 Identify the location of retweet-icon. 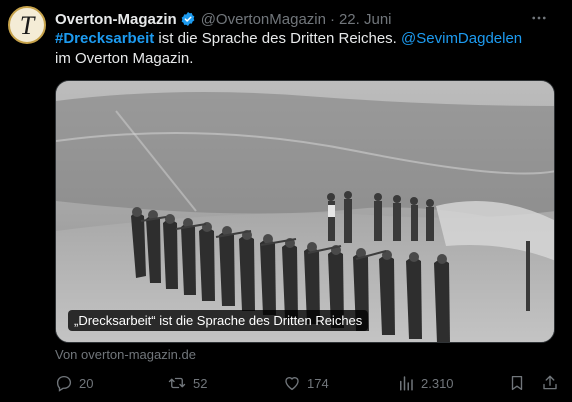
(177, 383).